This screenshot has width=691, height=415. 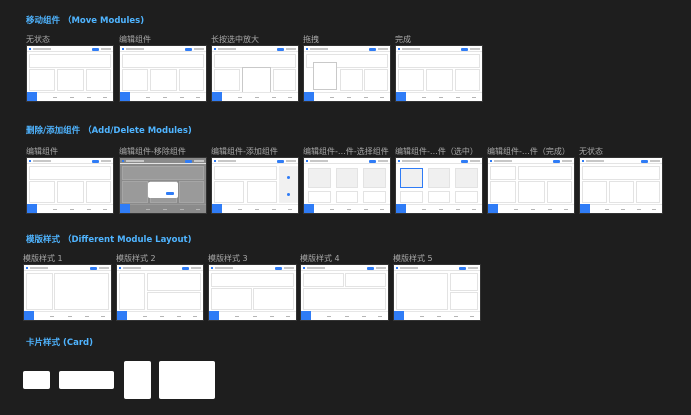 I want to click on card-large, so click(x=187, y=380).